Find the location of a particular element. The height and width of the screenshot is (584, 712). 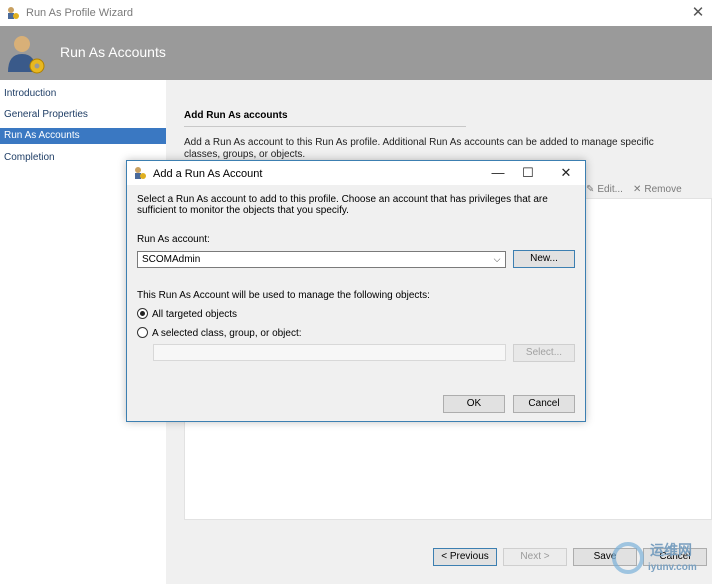

minimize-icon: — is located at coordinates (498, 173).